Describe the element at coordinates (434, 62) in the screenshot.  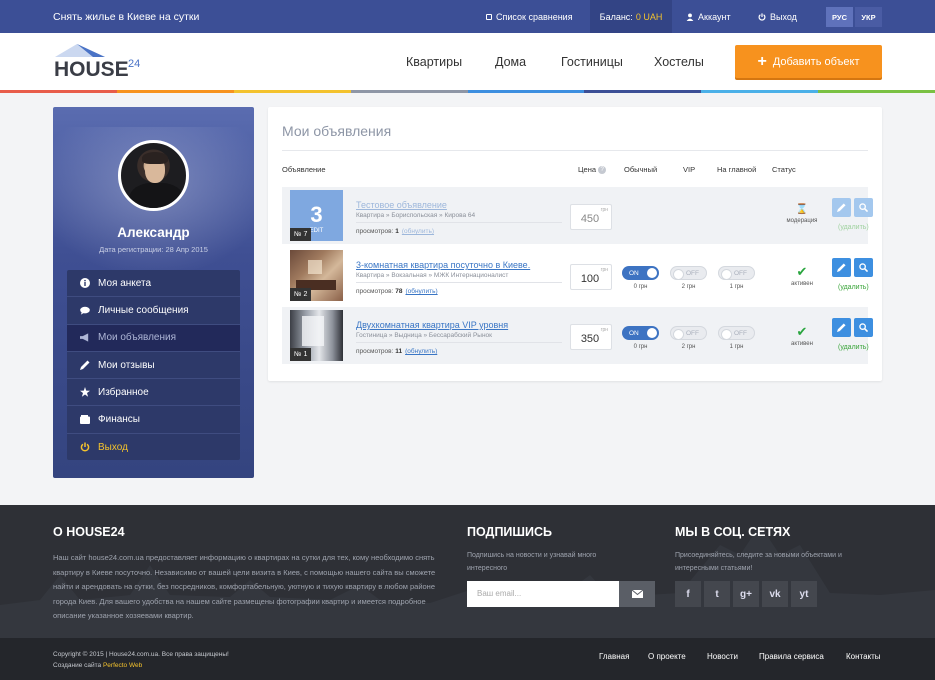
I see `nav-apartments: Квартиры` at that location.